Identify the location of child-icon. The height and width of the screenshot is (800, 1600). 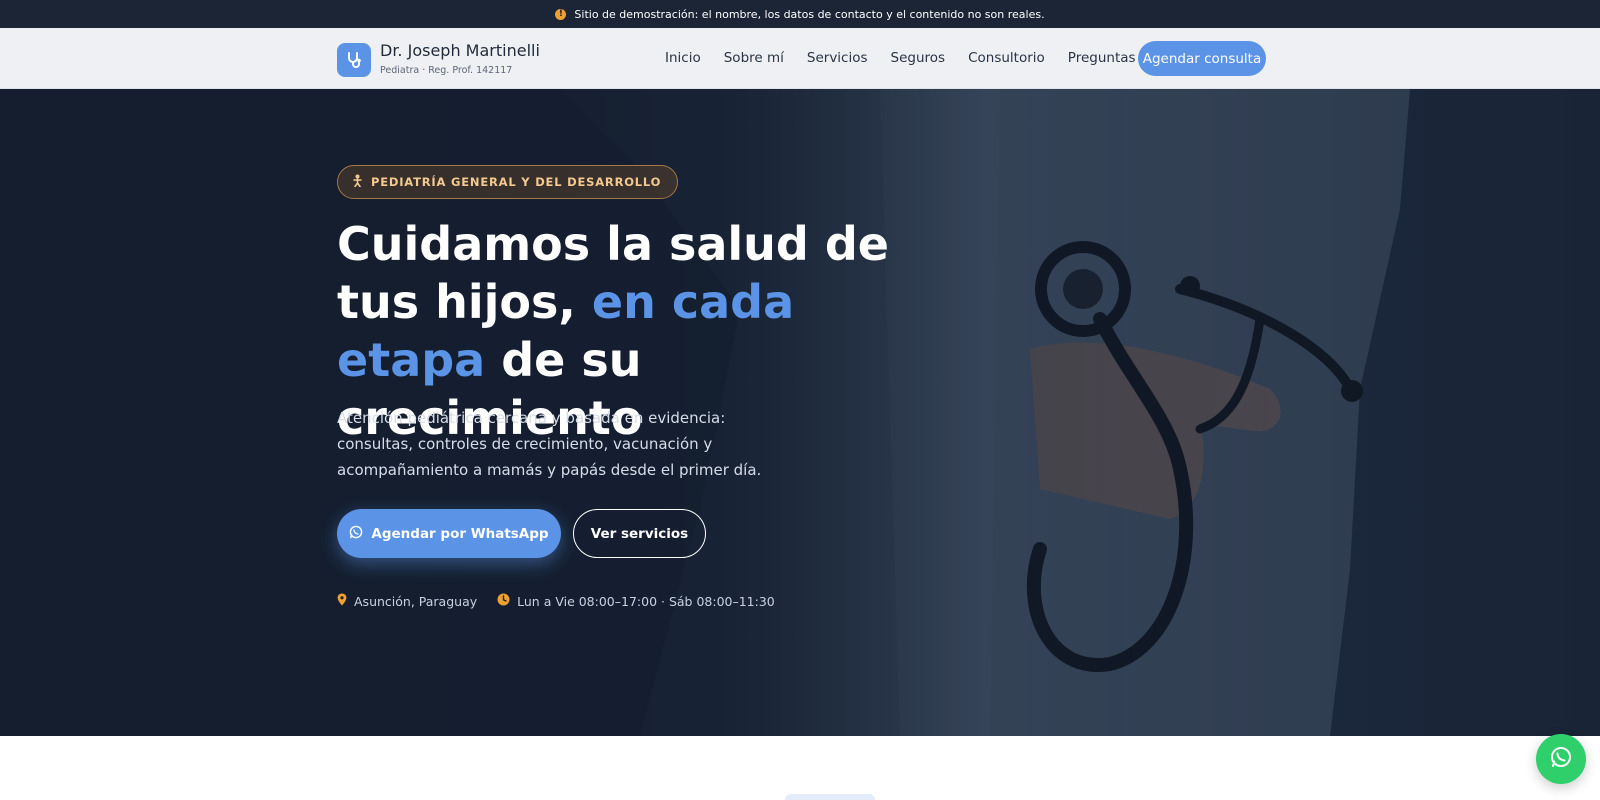
(357, 182).